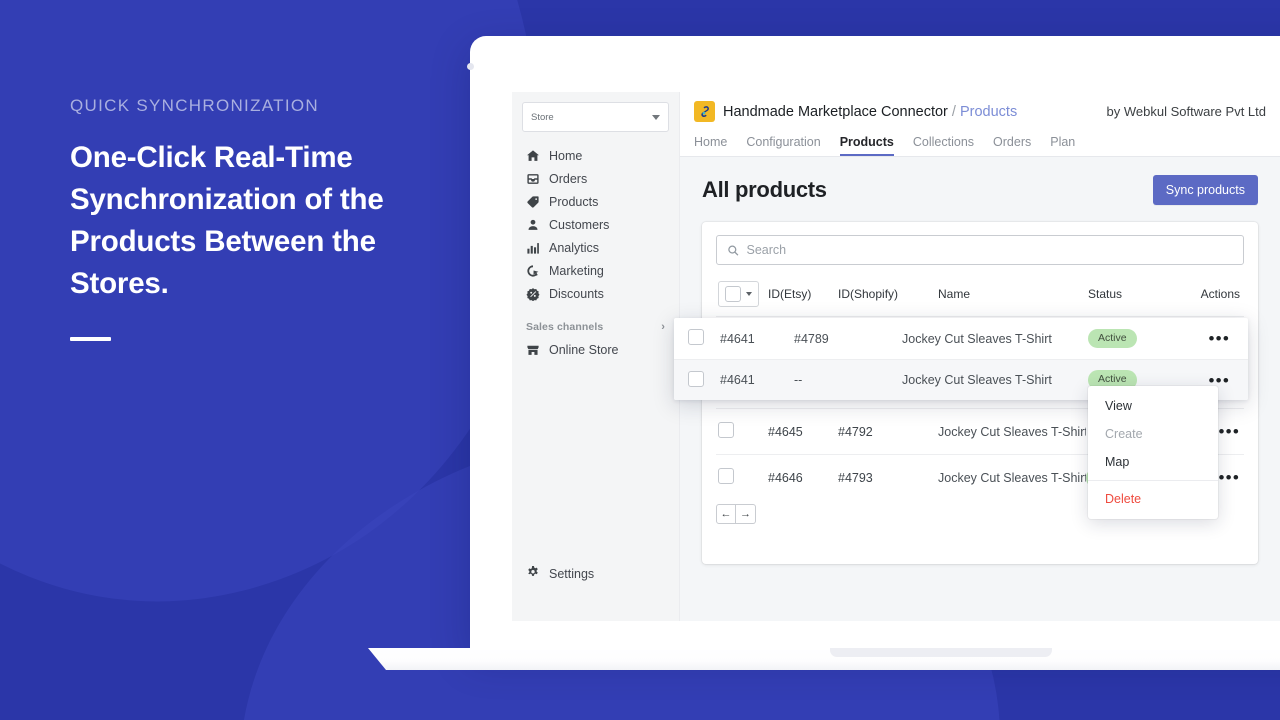 The height and width of the screenshot is (720, 1280). What do you see at coordinates (1112, 338) in the screenshot?
I see `status-badge: Active` at bounding box center [1112, 338].